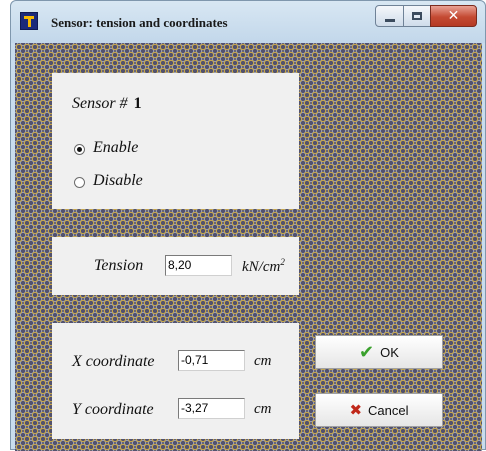  I want to click on tension-input: 8,20, so click(198, 265).